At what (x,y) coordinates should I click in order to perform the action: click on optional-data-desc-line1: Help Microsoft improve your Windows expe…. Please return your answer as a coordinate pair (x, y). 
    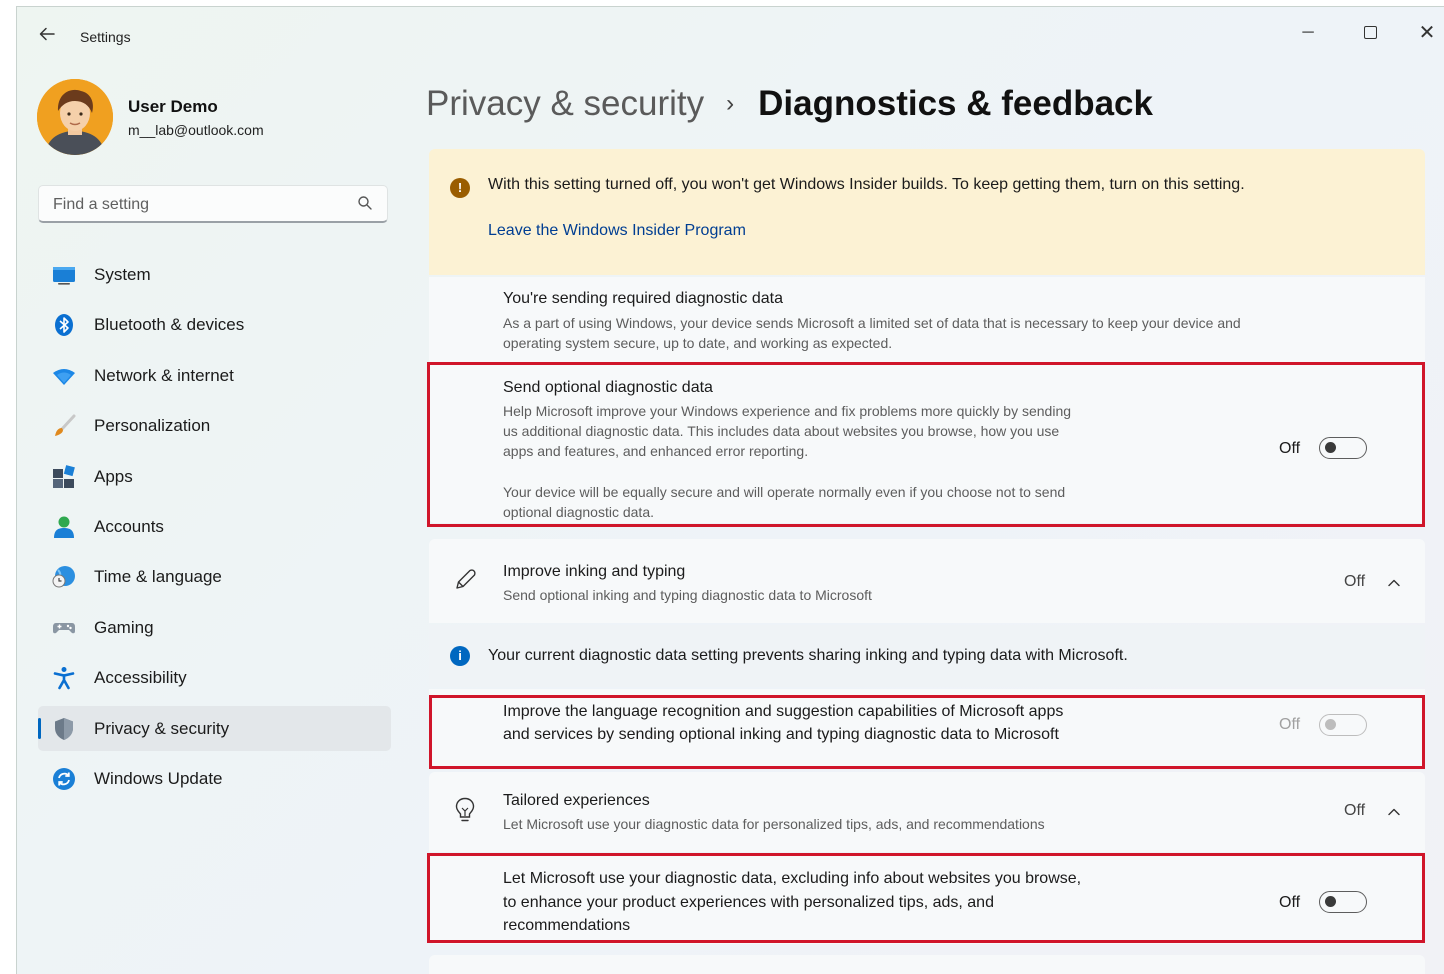
    Looking at the image, I should click on (787, 411).